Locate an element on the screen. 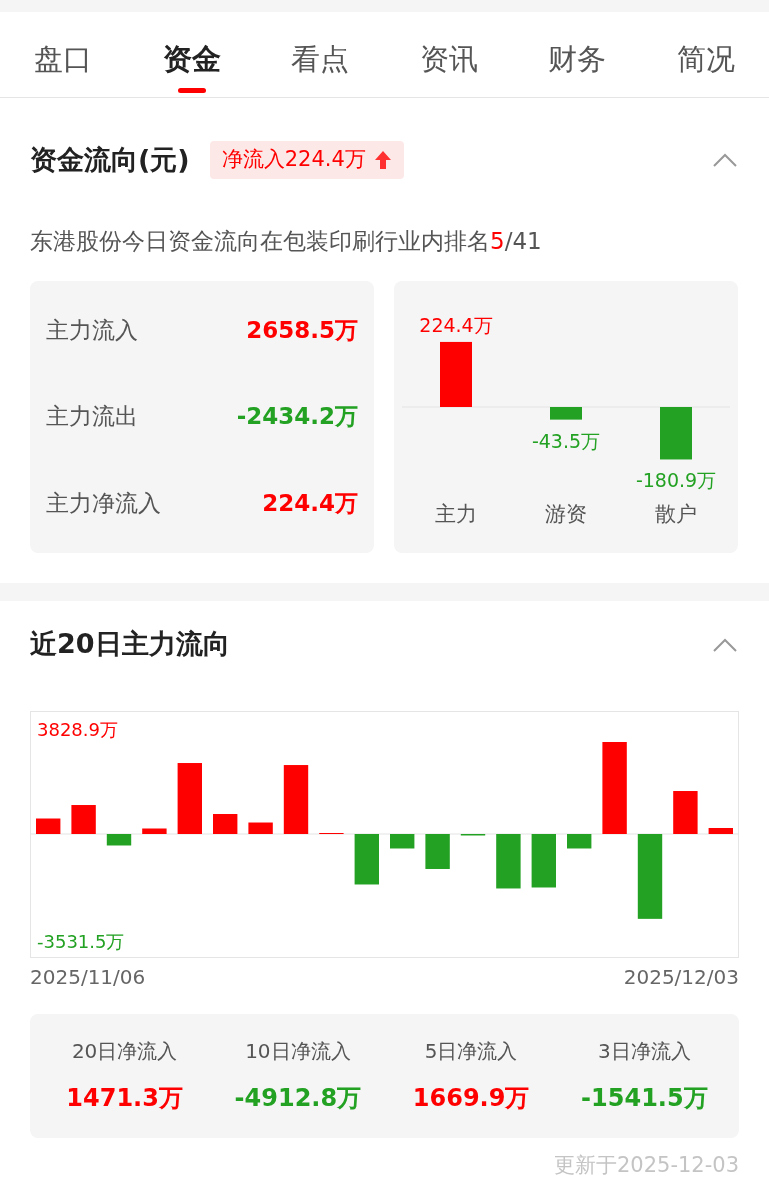 This screenshot has width=769, height=1198. net-inflow-badge: 净流入224.4万 is located at coordinates (306, 160).